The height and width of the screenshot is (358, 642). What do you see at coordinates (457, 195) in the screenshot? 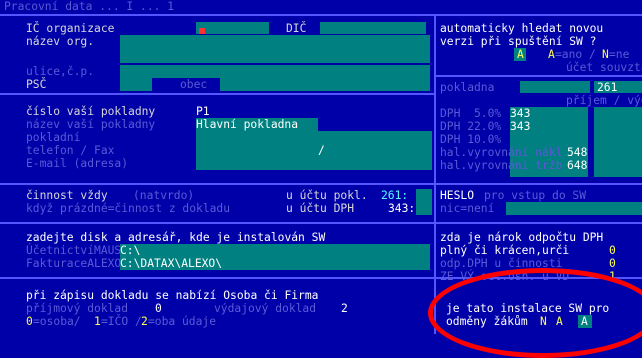
I see `heslo-label: HESLO` at bounding box center [457, 195].